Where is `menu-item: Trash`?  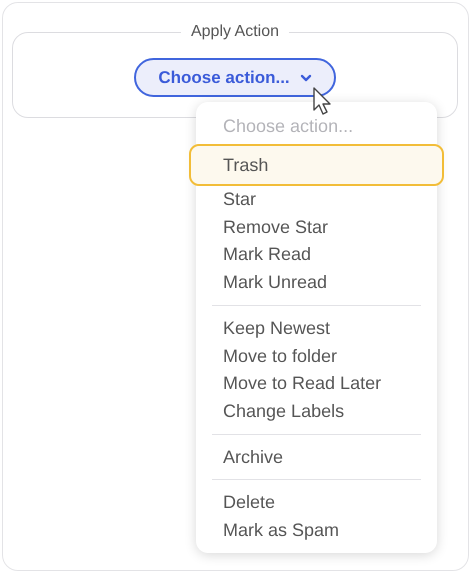
menu-item: Trash is located at coordinates (316, 165).